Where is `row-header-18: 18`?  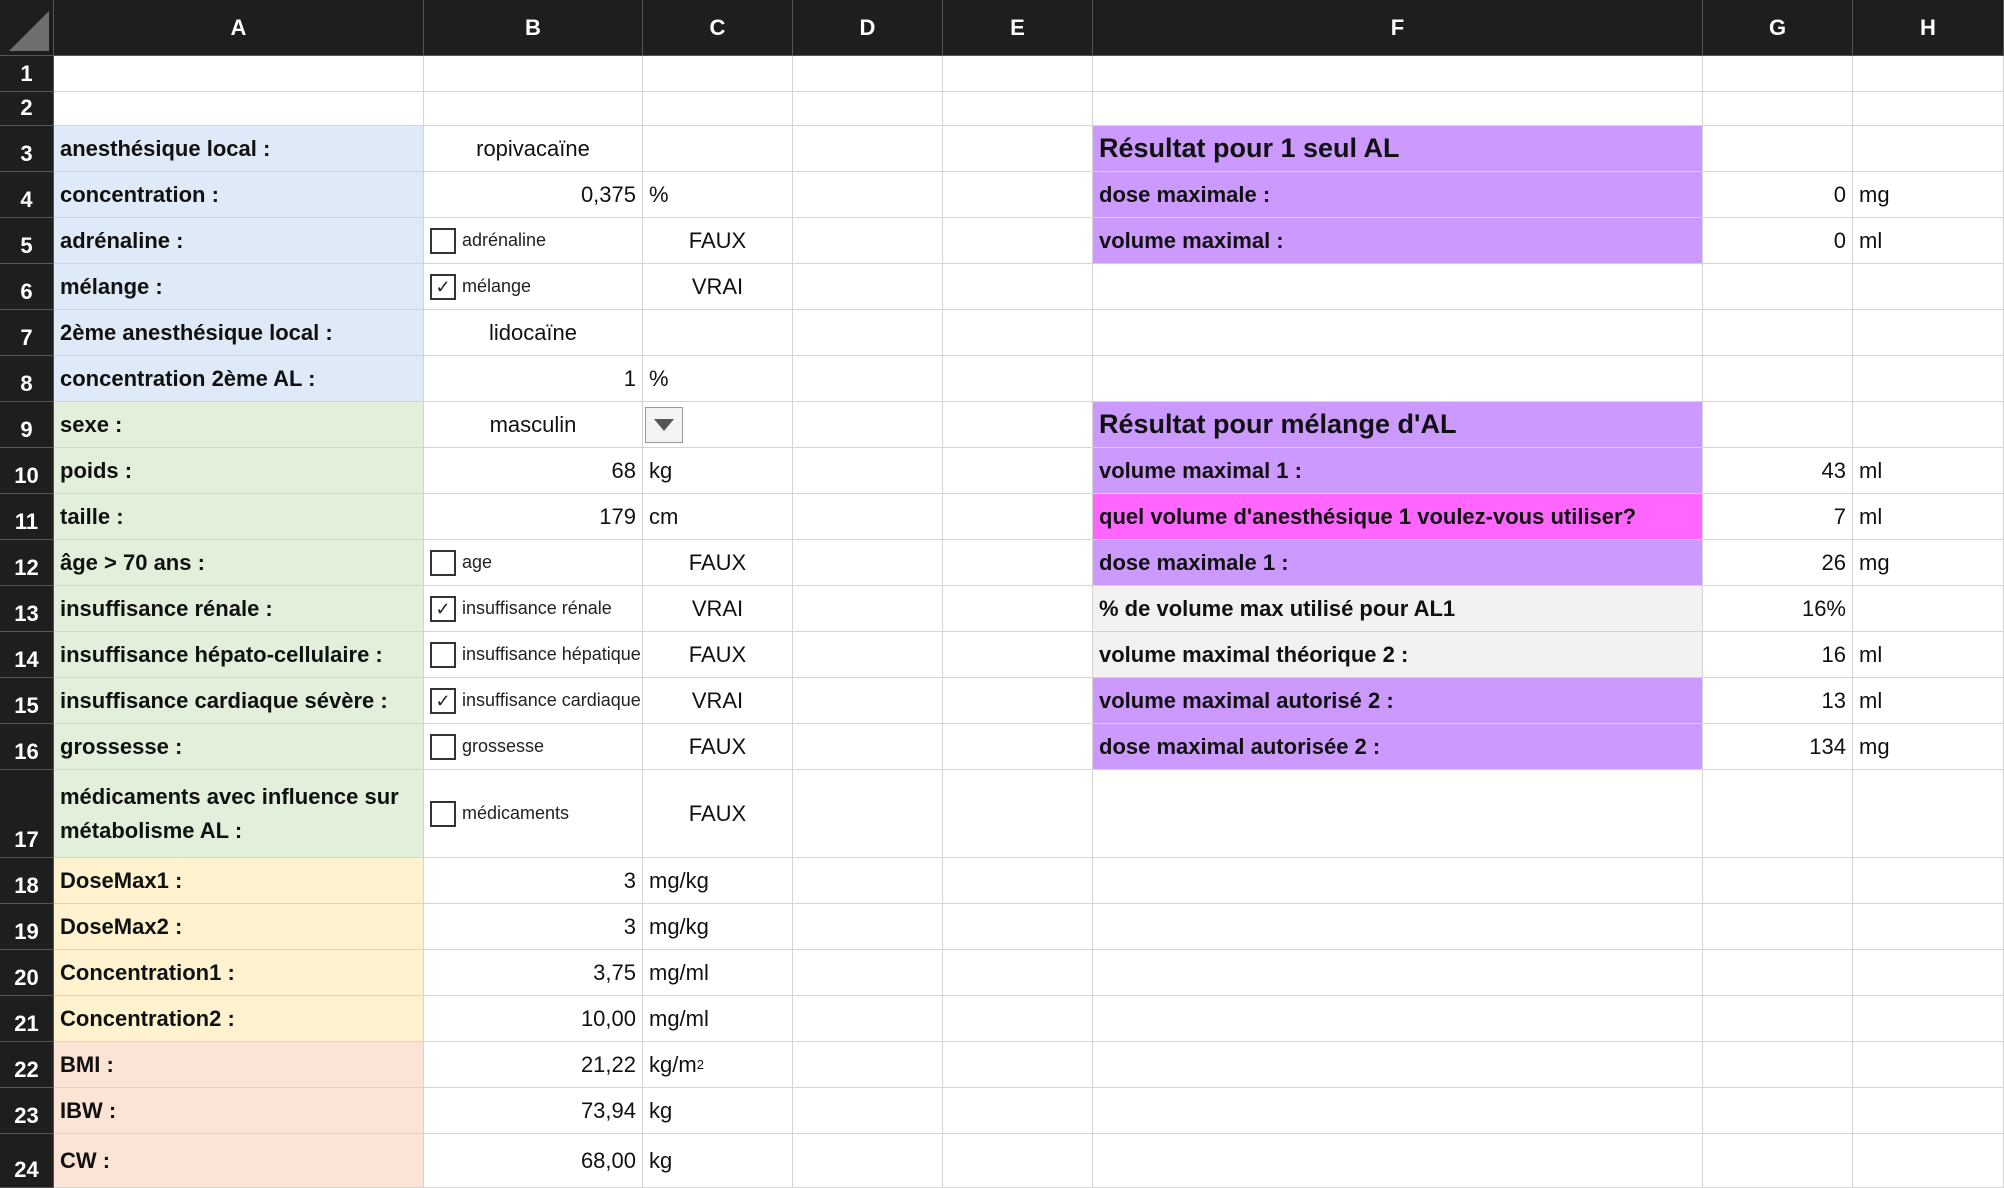
row-header-18: 18 is located at coordinates (27, 881).